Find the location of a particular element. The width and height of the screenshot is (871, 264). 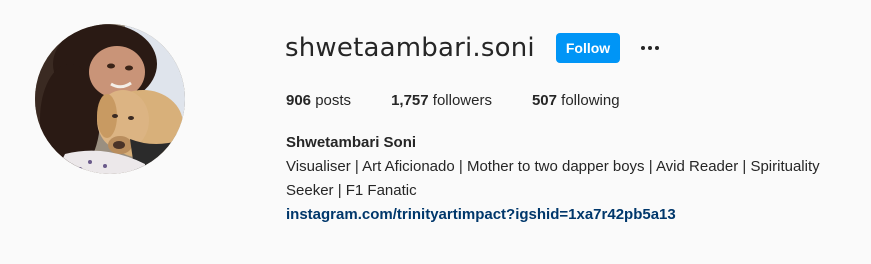

avatar-photo is located at coordinates (110, 99).